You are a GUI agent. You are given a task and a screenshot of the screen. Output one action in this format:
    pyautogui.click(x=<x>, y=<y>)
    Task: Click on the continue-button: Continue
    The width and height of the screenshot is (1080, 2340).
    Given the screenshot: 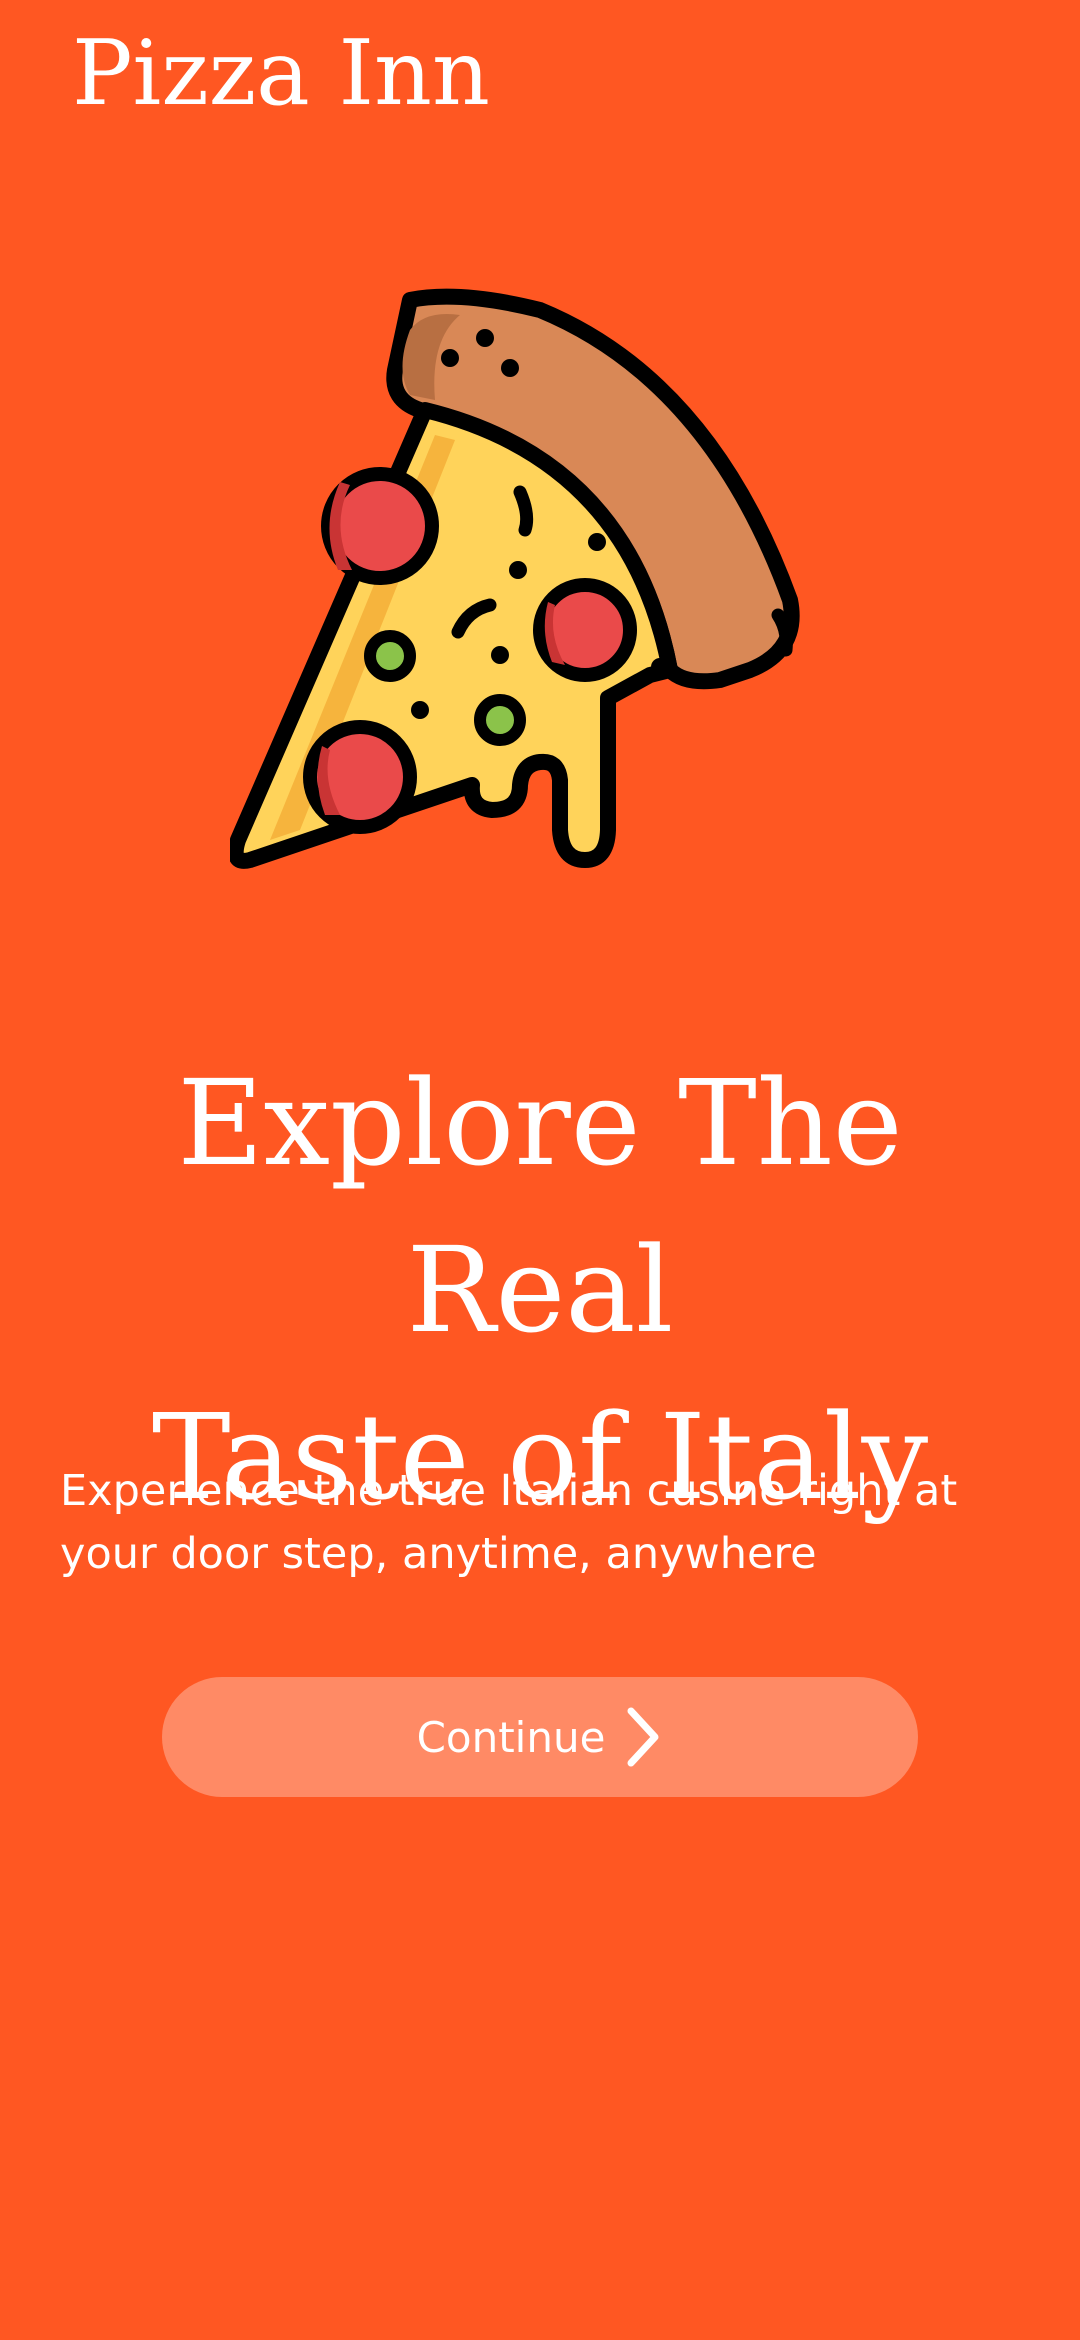 What is the action you would take?
    pyautogui.click(x=540, y=1737)
    